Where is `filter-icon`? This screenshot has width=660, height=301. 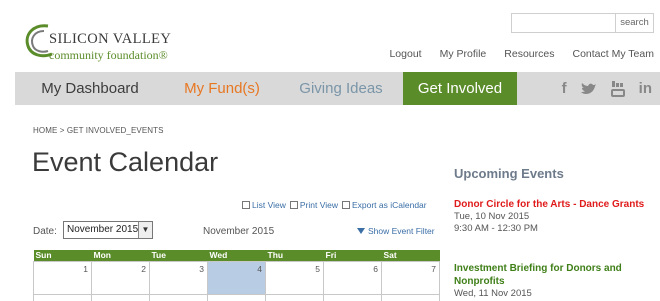 filter-icon is located at coordinates (361, 231).